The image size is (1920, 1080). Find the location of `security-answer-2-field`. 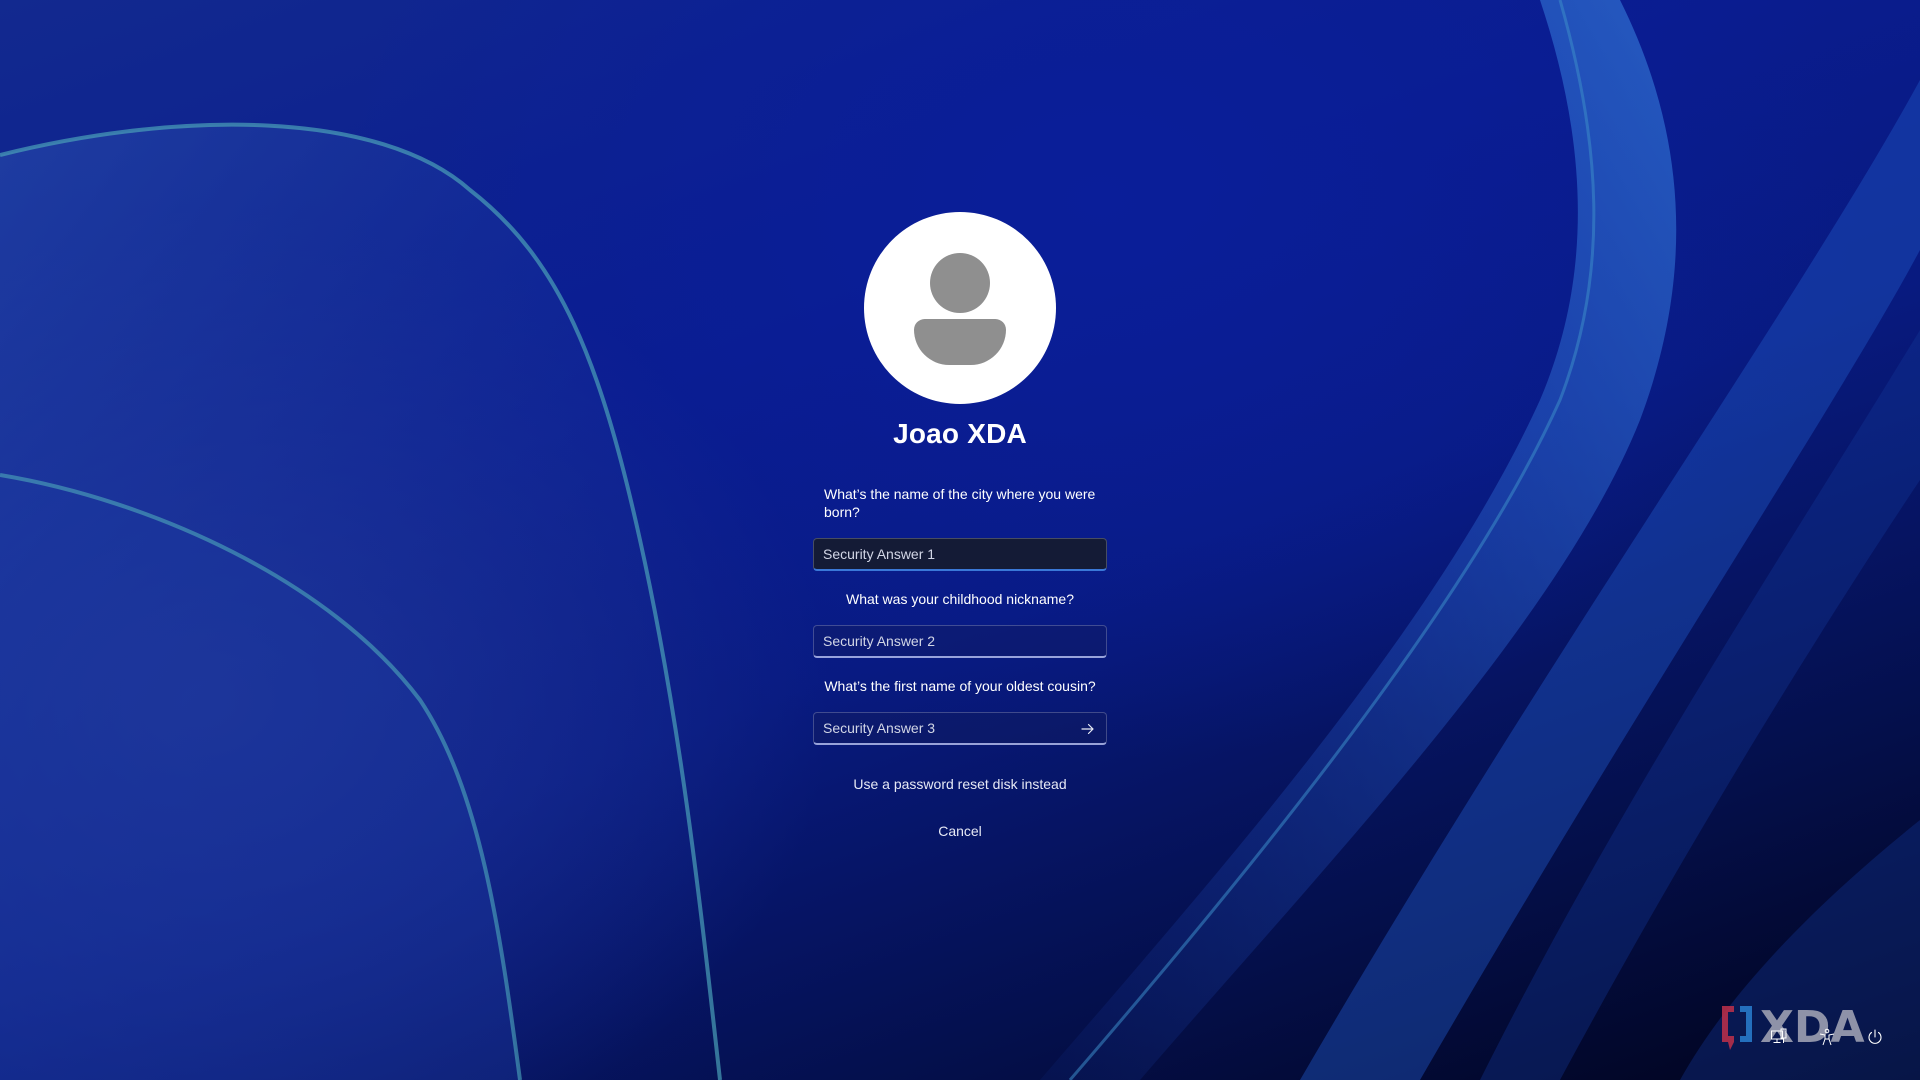

security-answer-2-field is located at coordinates (960, 641).